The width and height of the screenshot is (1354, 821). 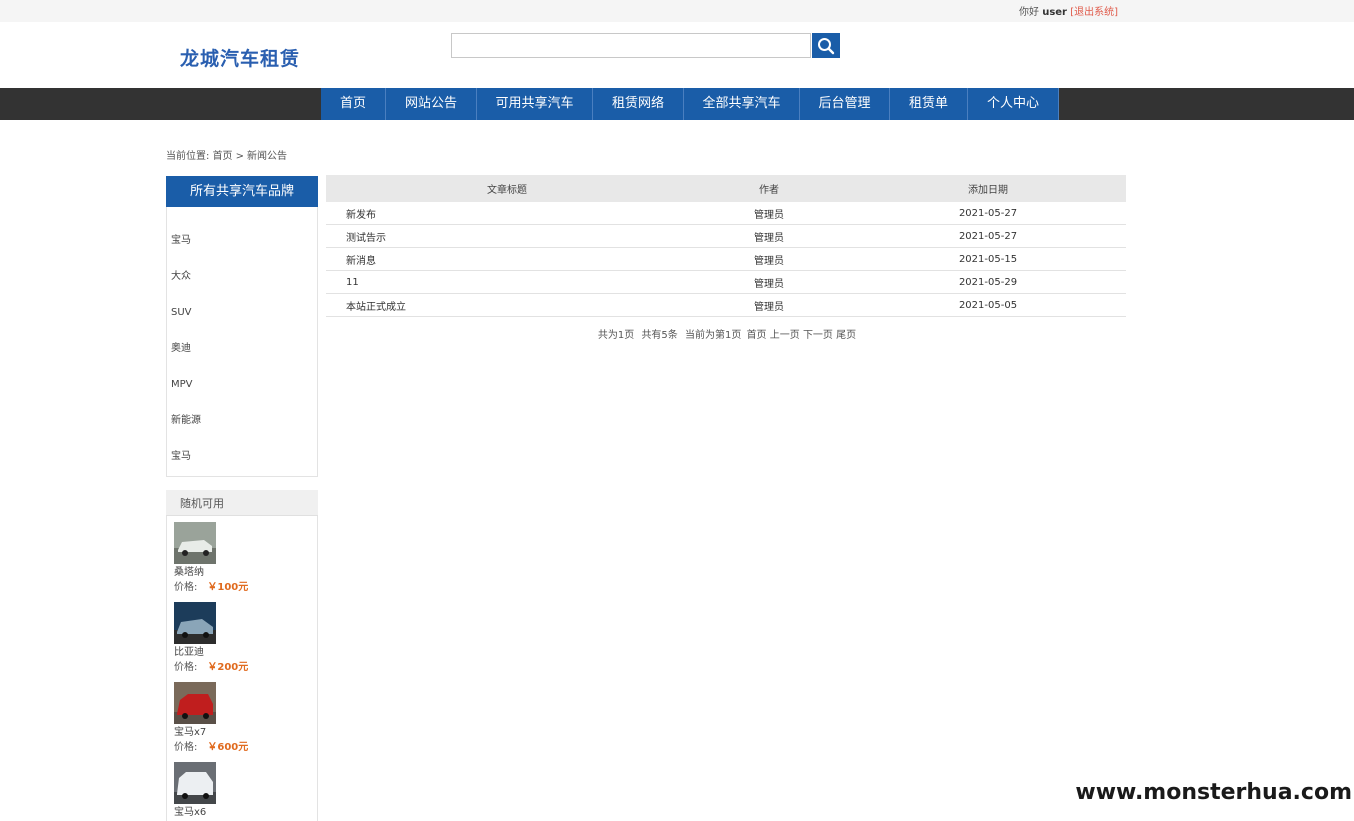 I want to click on car-name: 桑塔纳, so click(x=244, y=573).